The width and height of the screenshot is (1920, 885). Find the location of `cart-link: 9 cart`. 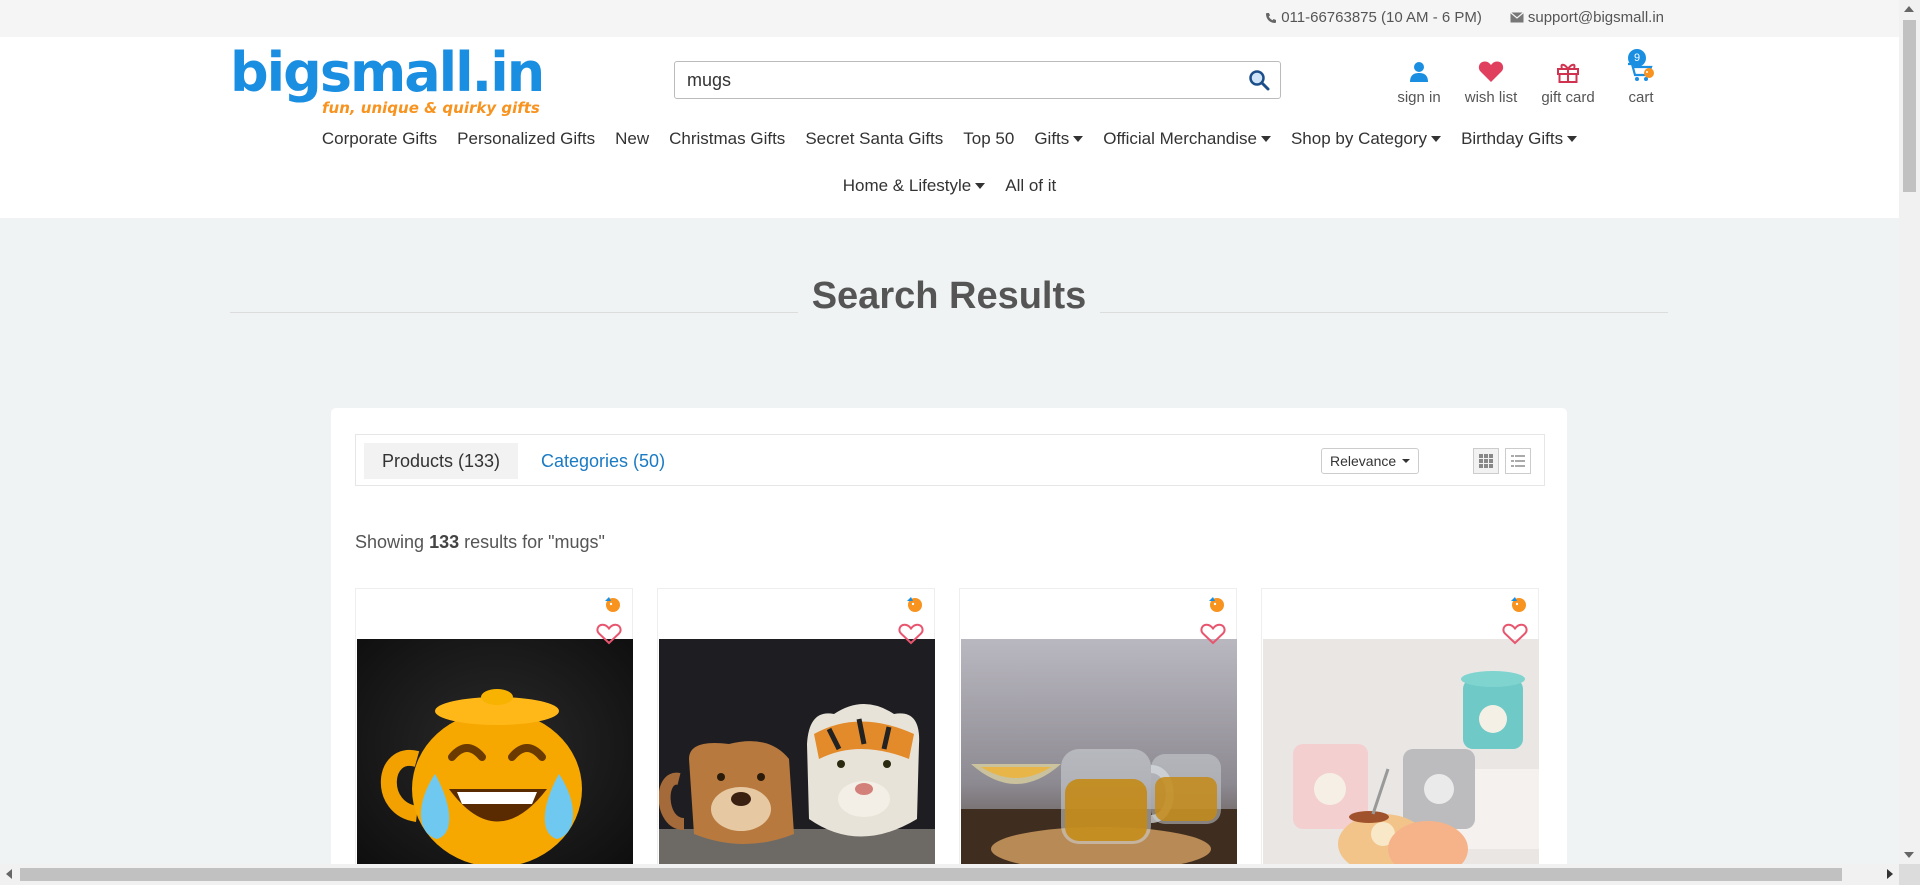

cart-link: 9 cart is located at coordinates (1641, 77).